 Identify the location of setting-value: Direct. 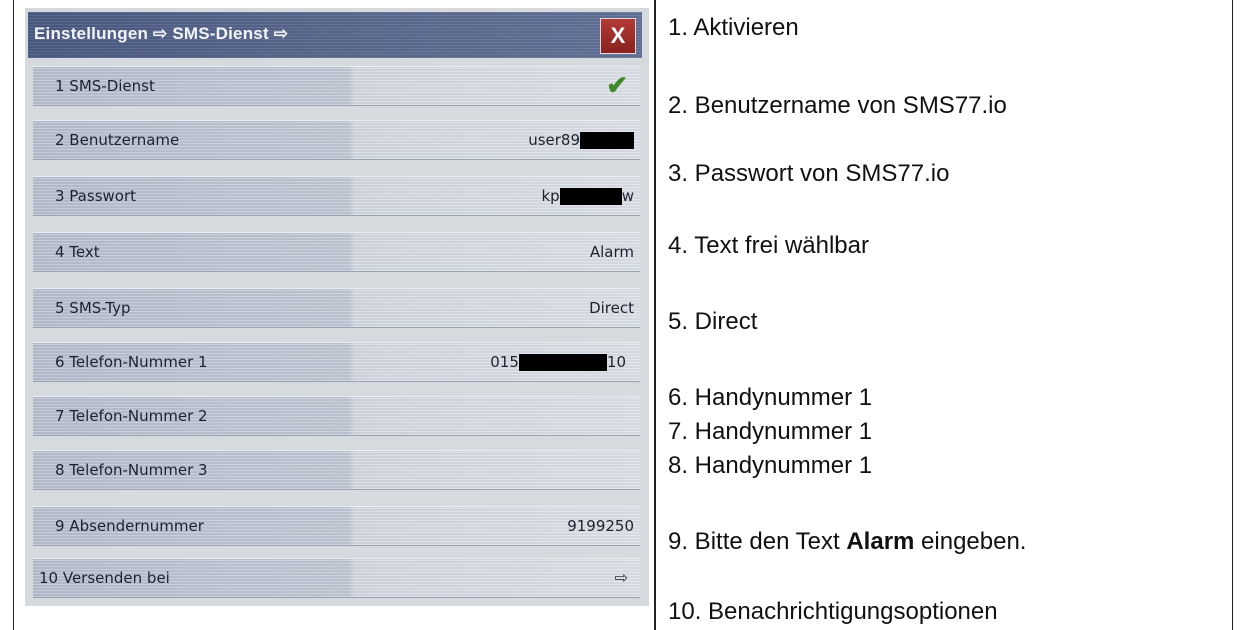
(611, 308).